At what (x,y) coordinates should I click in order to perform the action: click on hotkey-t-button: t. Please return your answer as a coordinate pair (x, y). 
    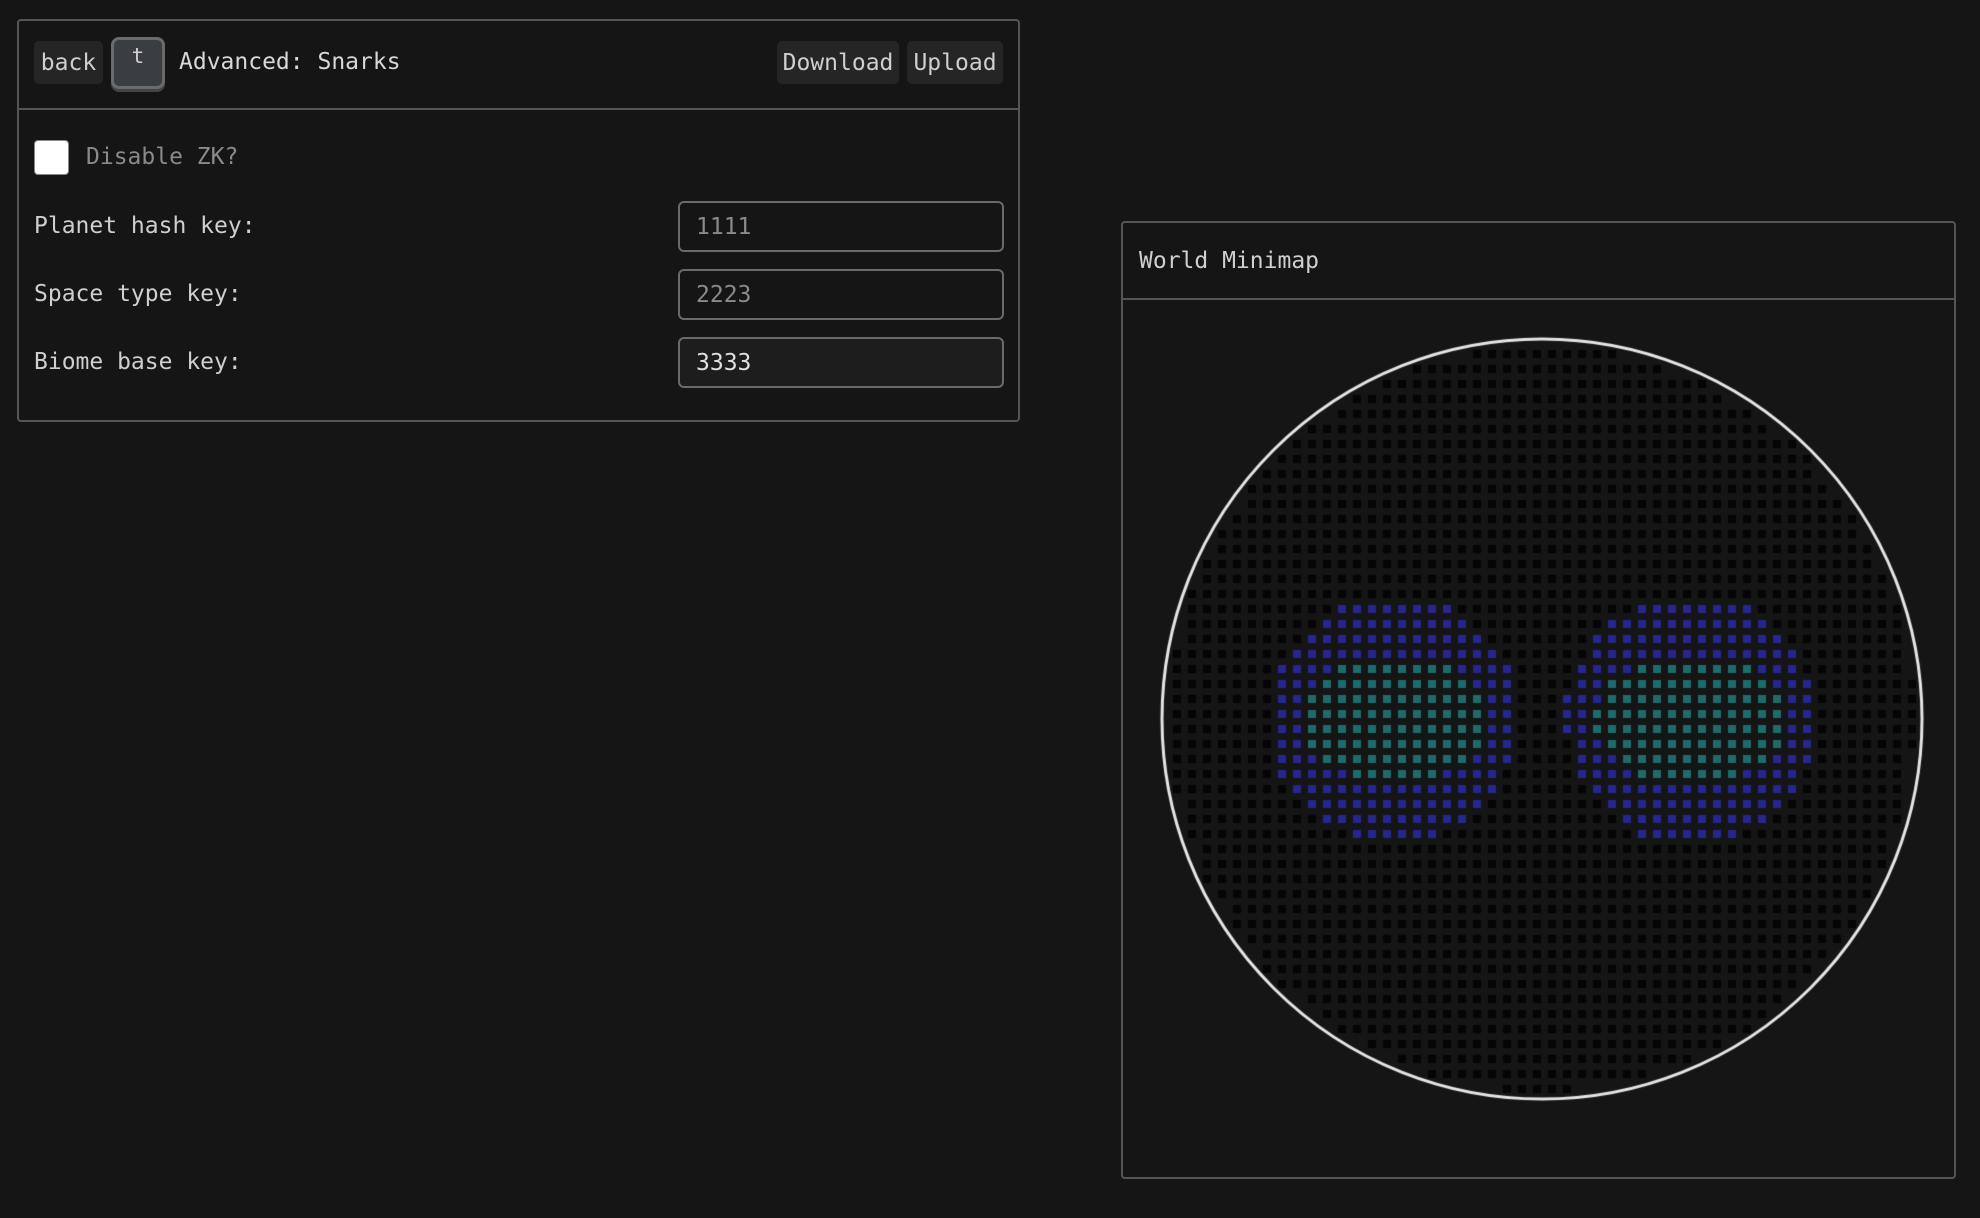
    Looking at the image, I should click on (138, 63).